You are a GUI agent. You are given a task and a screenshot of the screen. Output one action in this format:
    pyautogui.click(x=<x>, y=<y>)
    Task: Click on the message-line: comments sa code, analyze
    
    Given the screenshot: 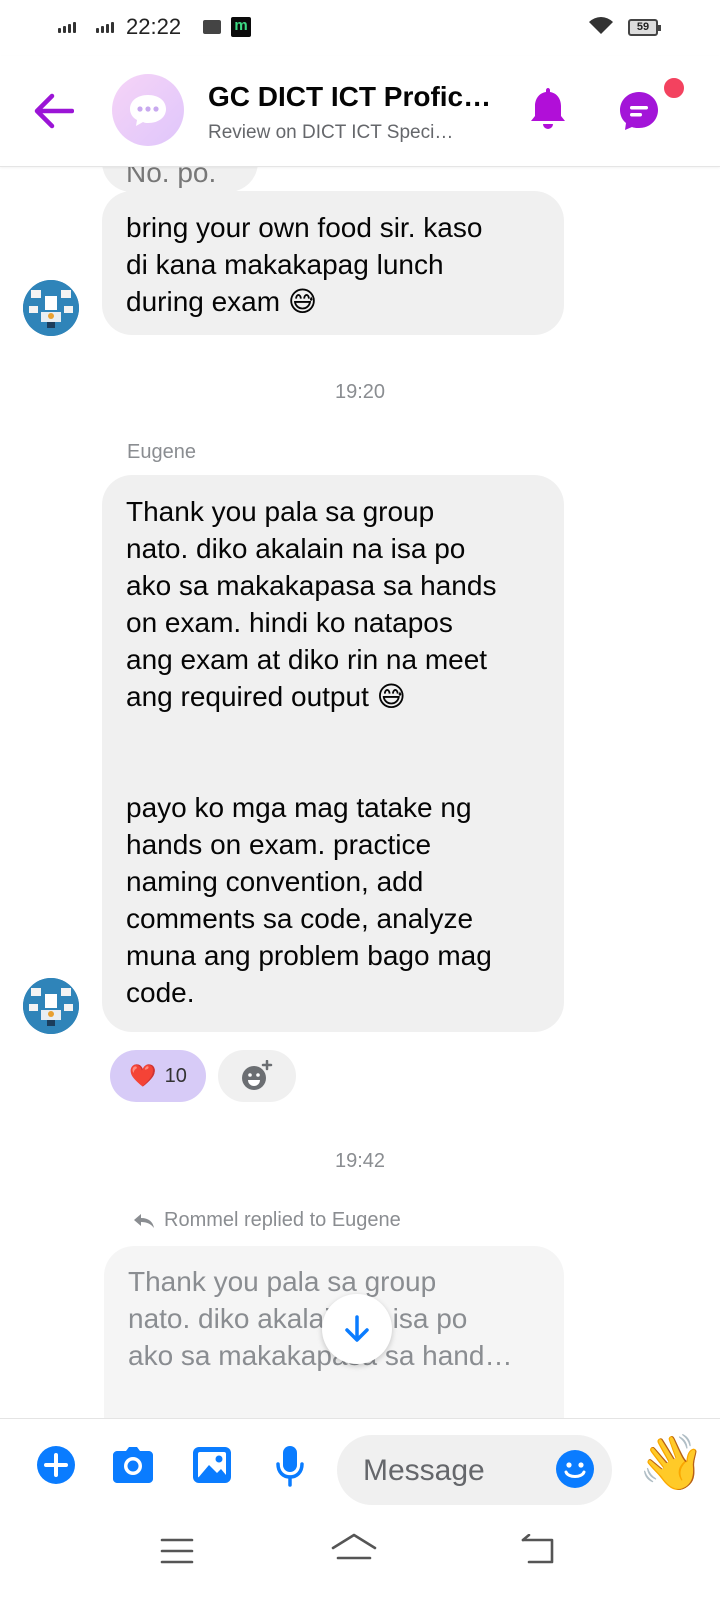 What is the action you would take?
    pyautogui.click(x=300, y=918)
    